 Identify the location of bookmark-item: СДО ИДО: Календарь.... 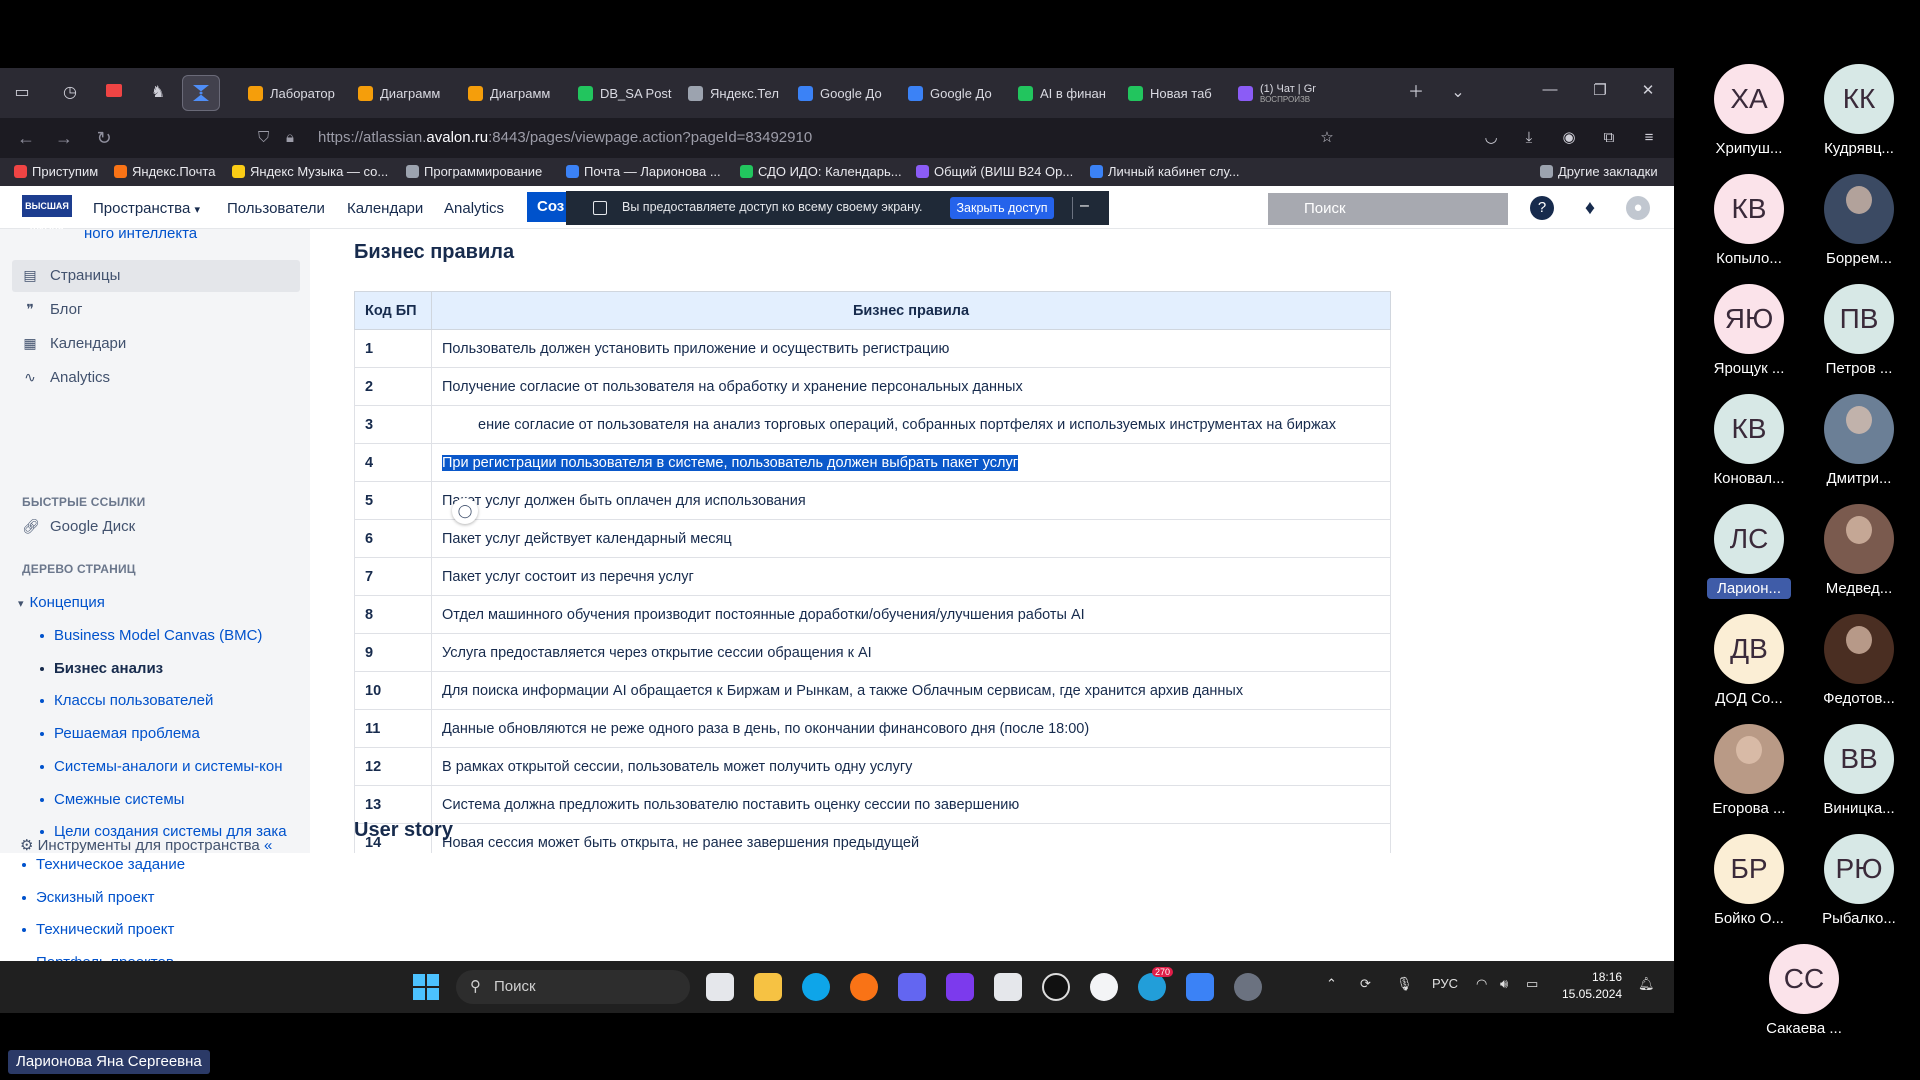
(821, 171).